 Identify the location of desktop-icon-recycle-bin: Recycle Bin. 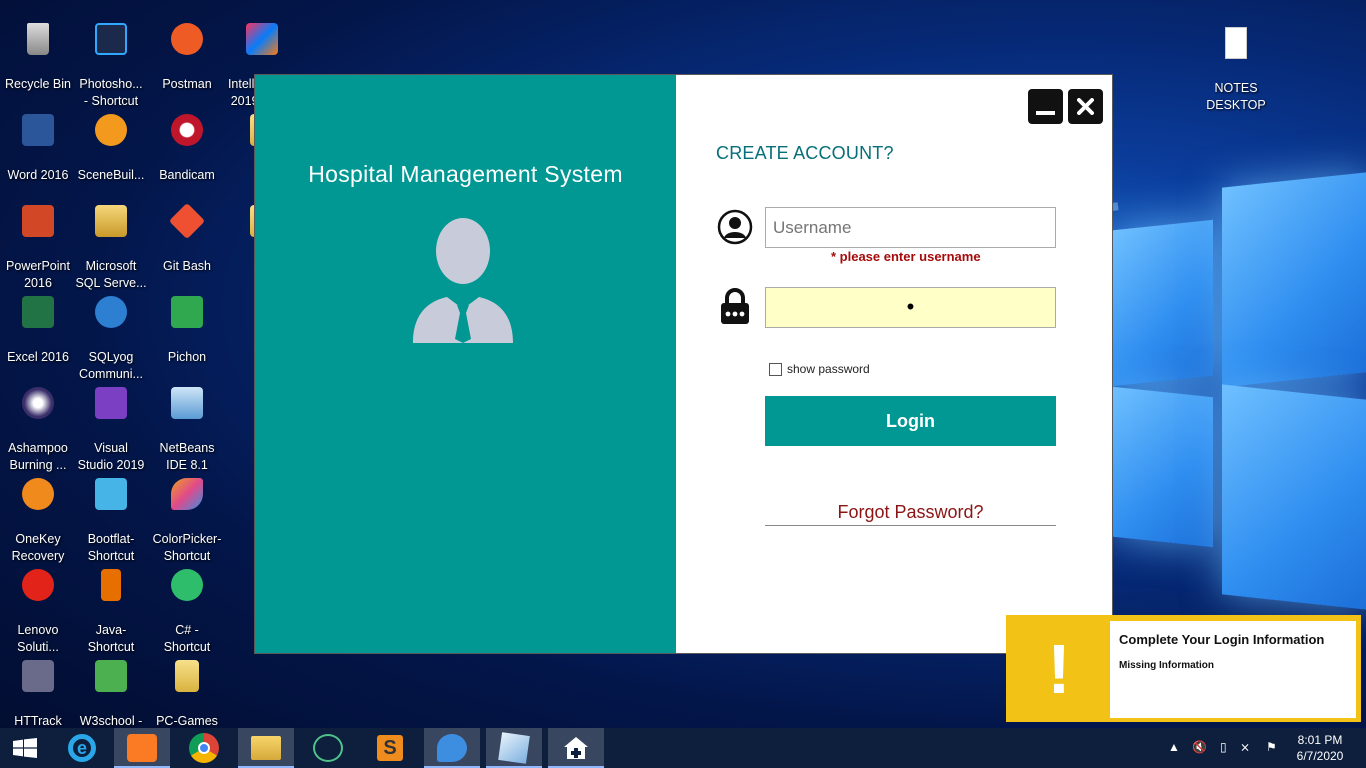
(38, 49).